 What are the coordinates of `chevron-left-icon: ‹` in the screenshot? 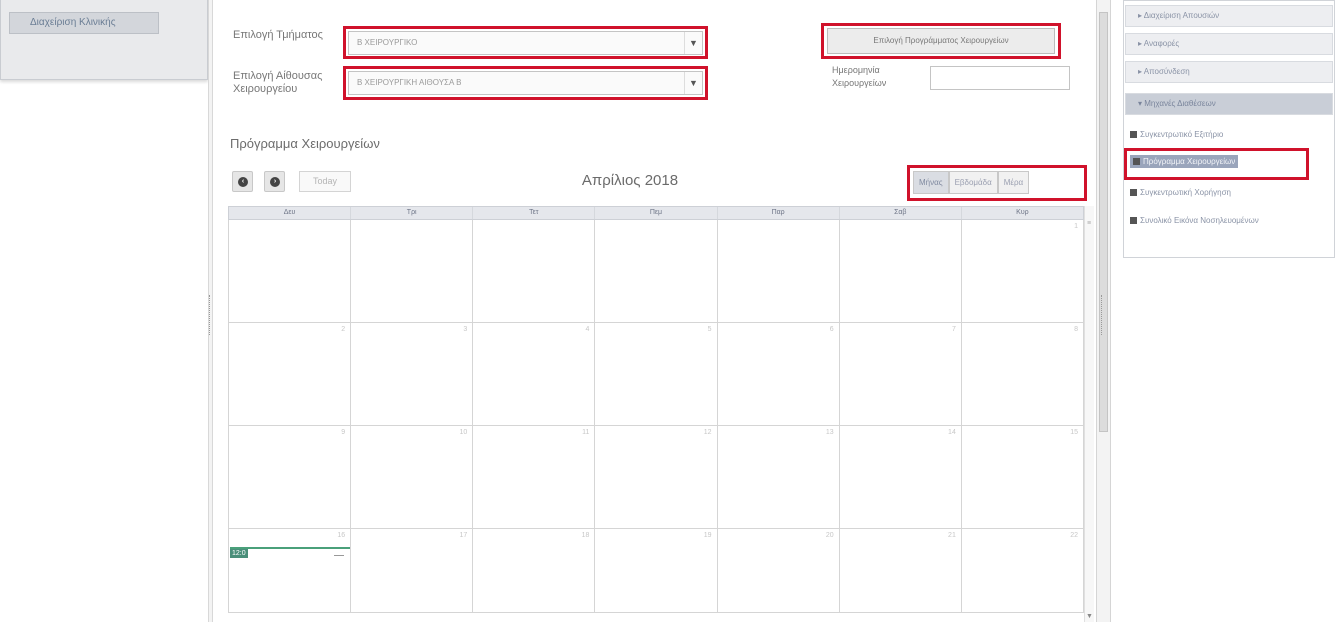 It's located at (243, 182).